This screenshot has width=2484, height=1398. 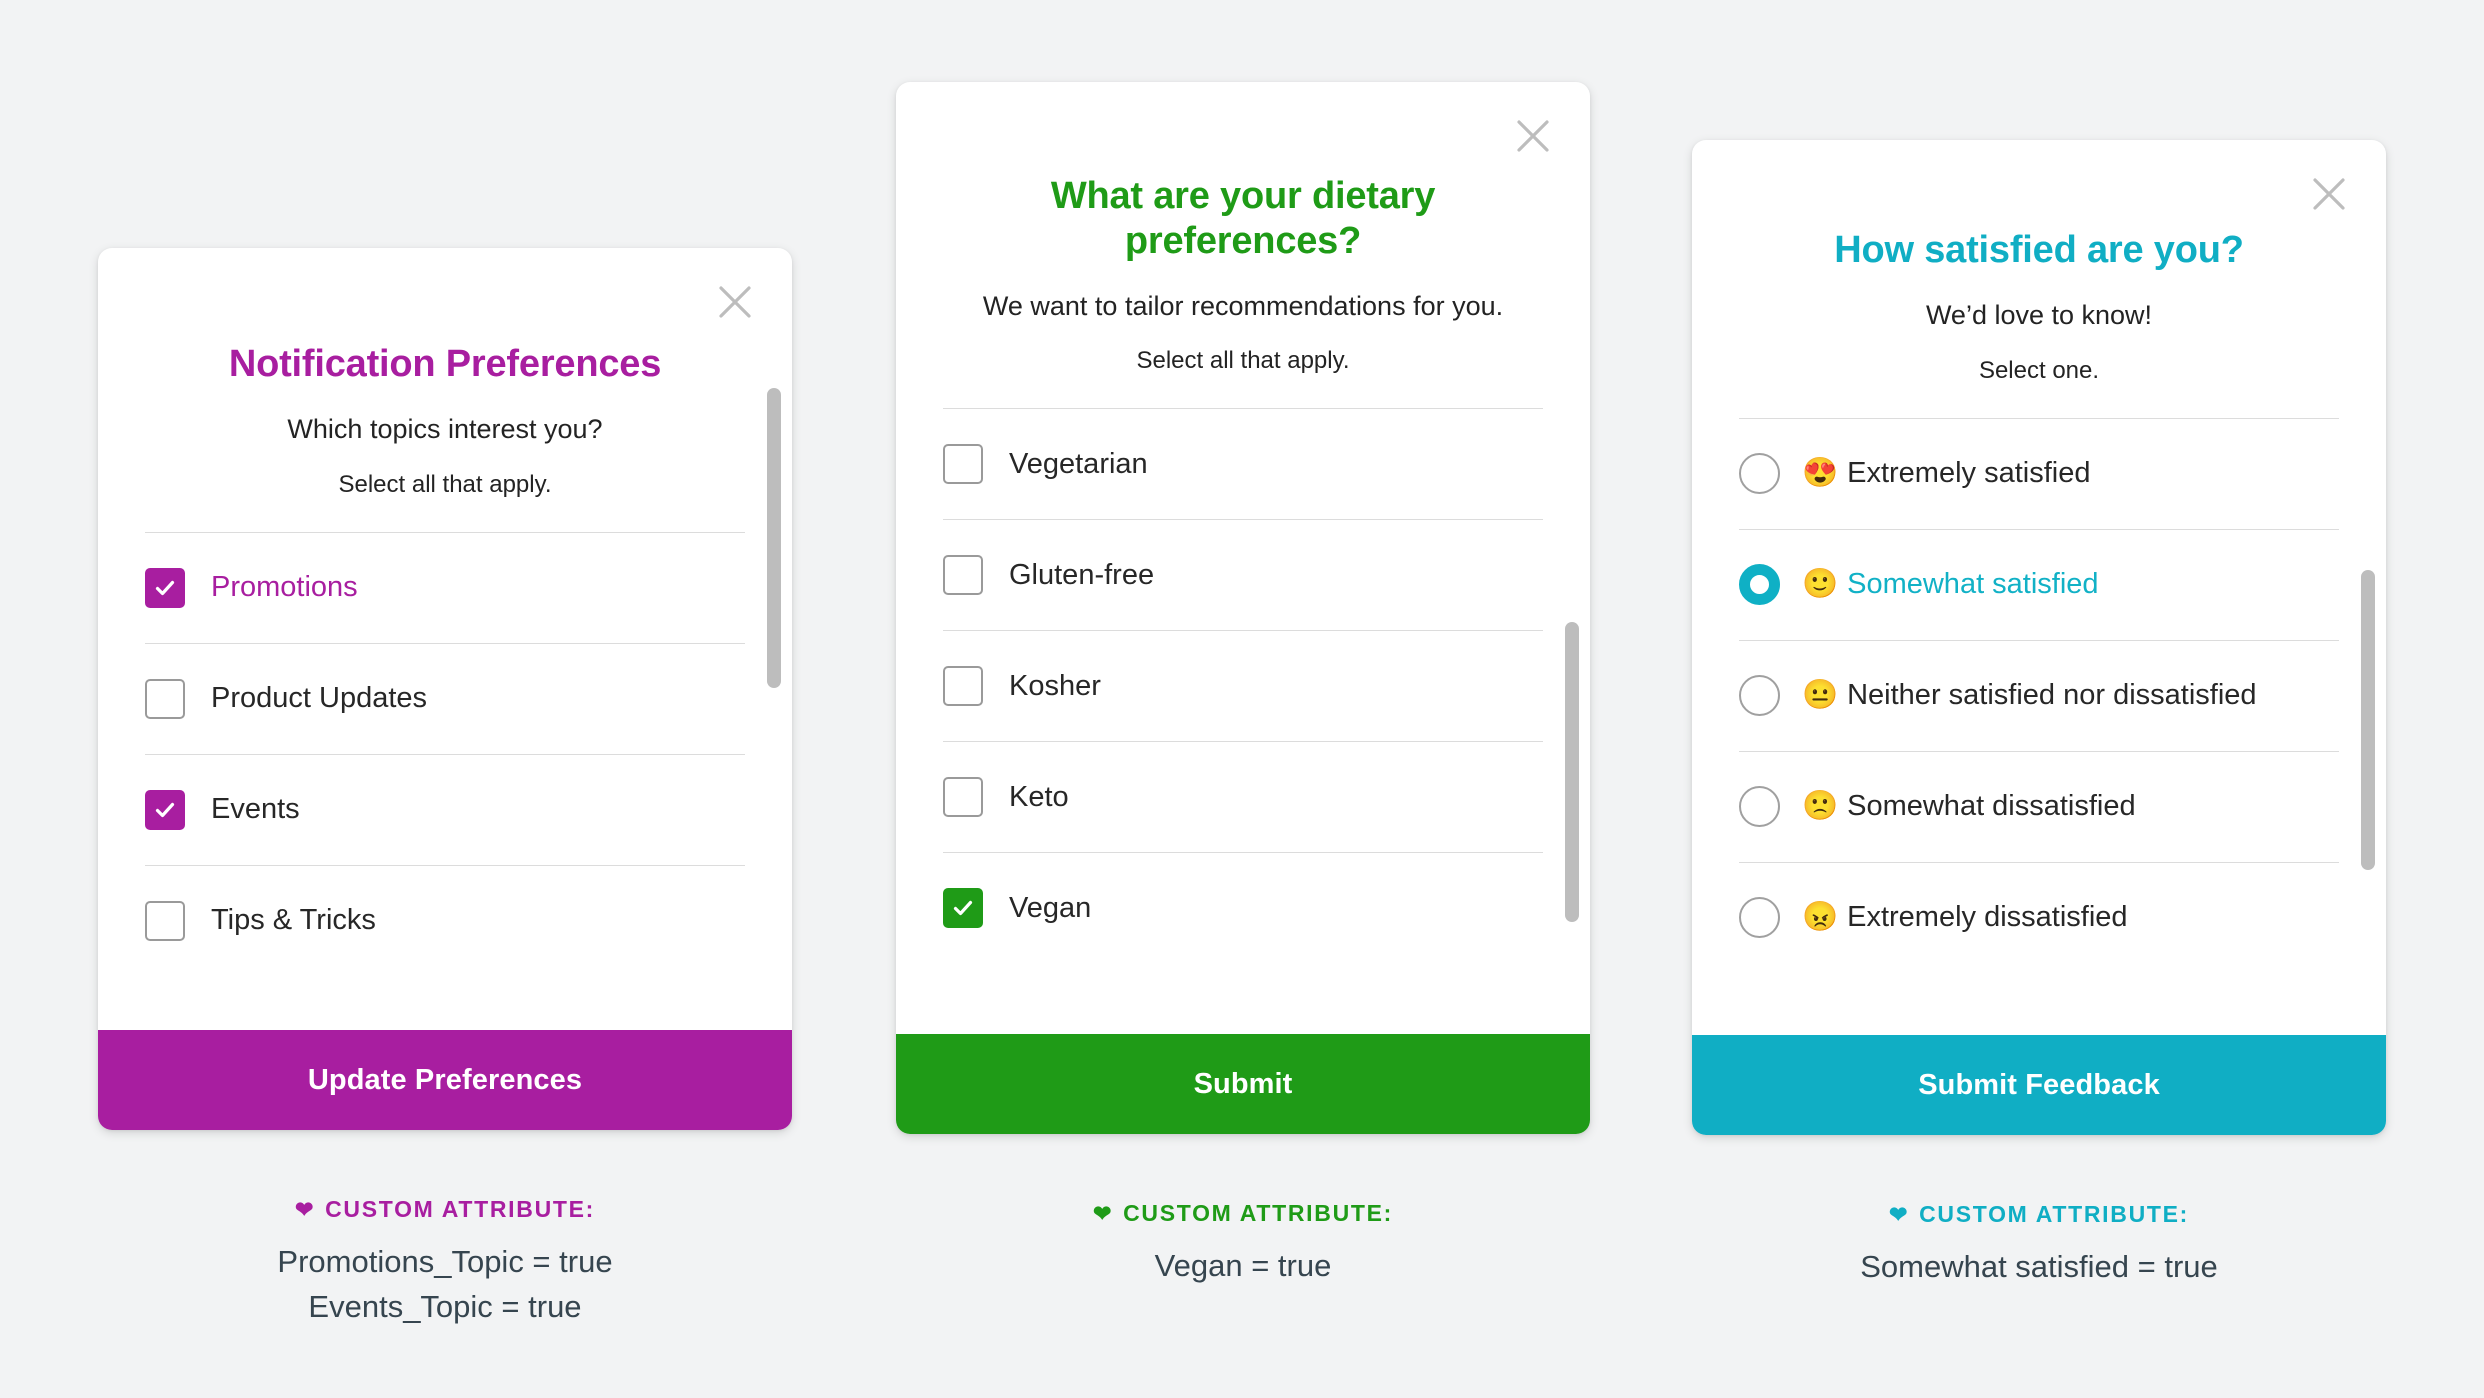 What do you see at coordinates (1082, 574) in the screenshot?
I see `option-label: Gluten-free` at bounding box center [1082, 574].